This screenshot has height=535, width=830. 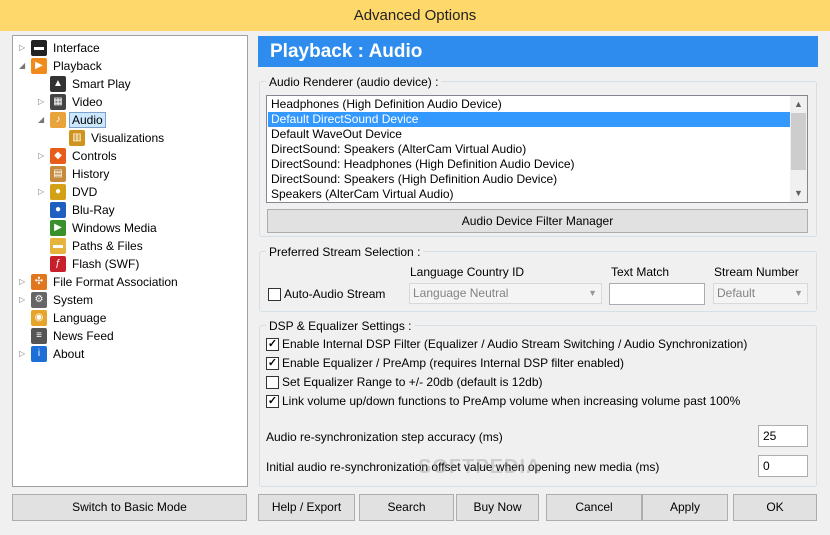 What do you see at coordinates (537, 221) in the screenshot?
I see `audio-device-filter-manager-button: Audio Device Filter Manager` at bounding box center [537, 221].